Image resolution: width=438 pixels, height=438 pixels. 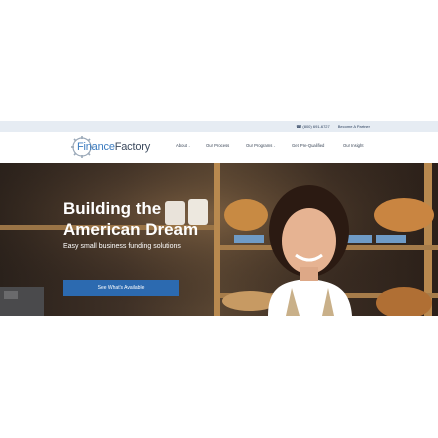 I want to click on see-whats-available-button: See What's Available, so click(x=121, y=288).